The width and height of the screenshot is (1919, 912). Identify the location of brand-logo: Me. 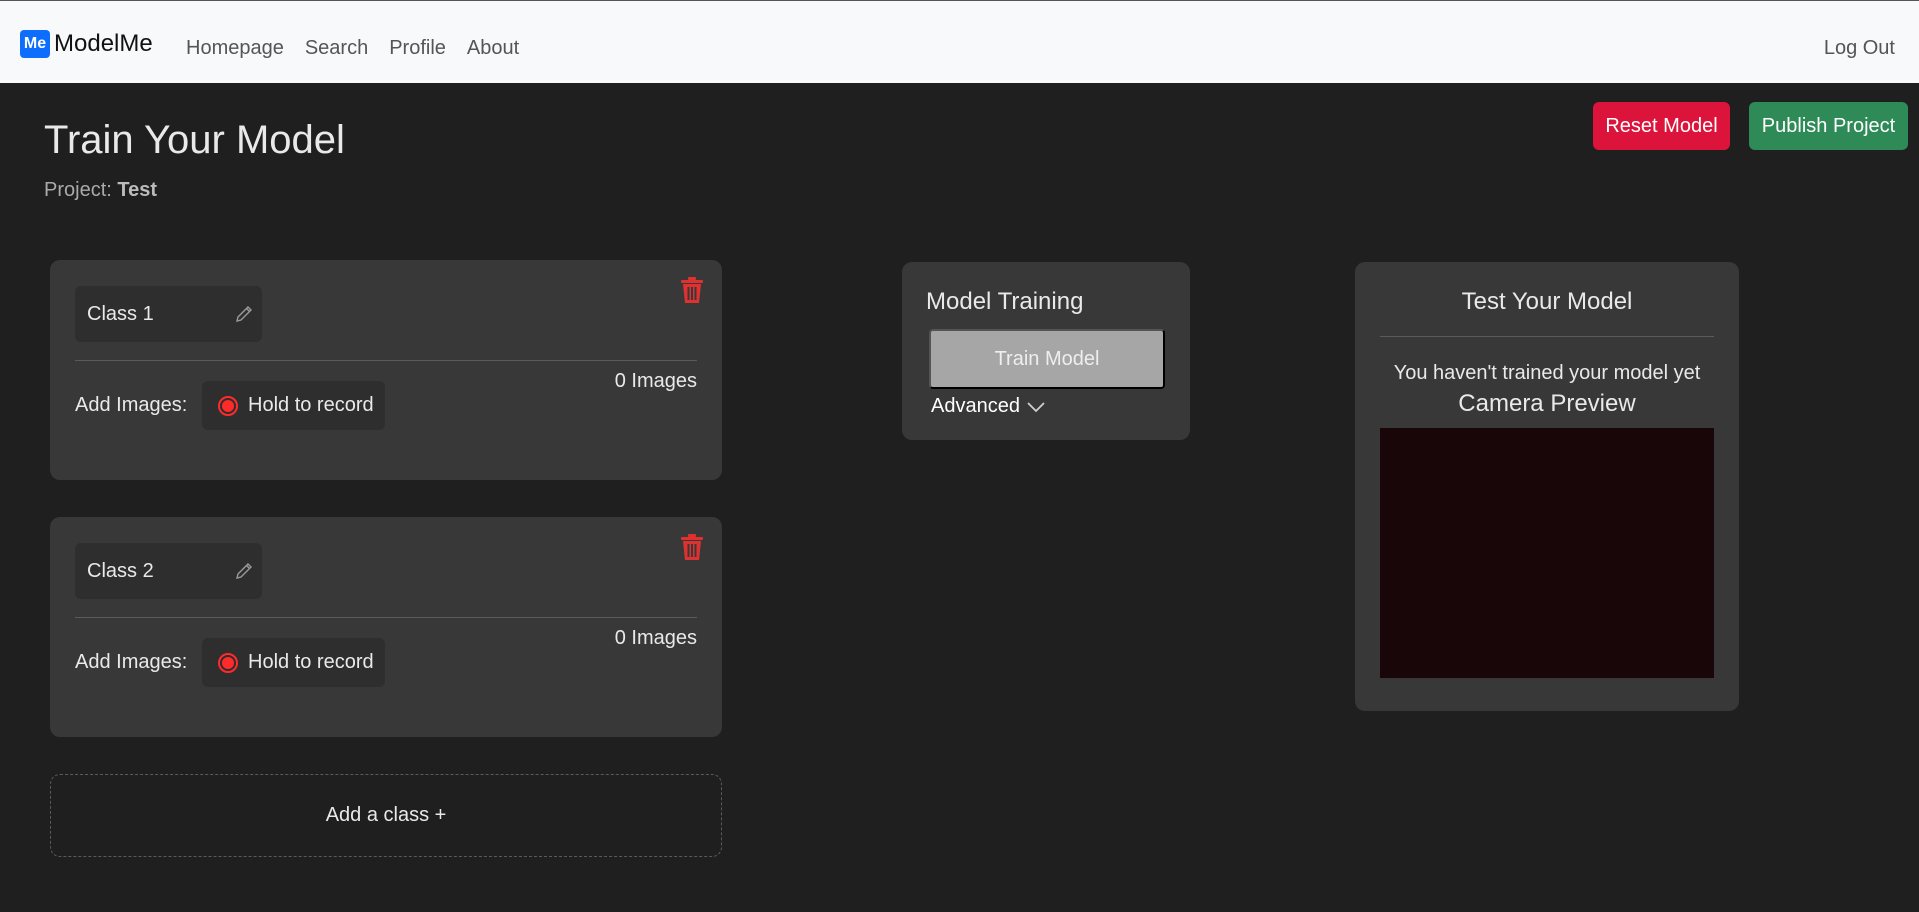
(35, 44).